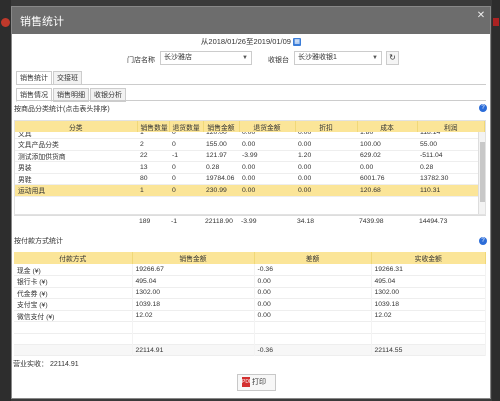  I want to click on col-header-discount: 折扣, so click(326, 126).